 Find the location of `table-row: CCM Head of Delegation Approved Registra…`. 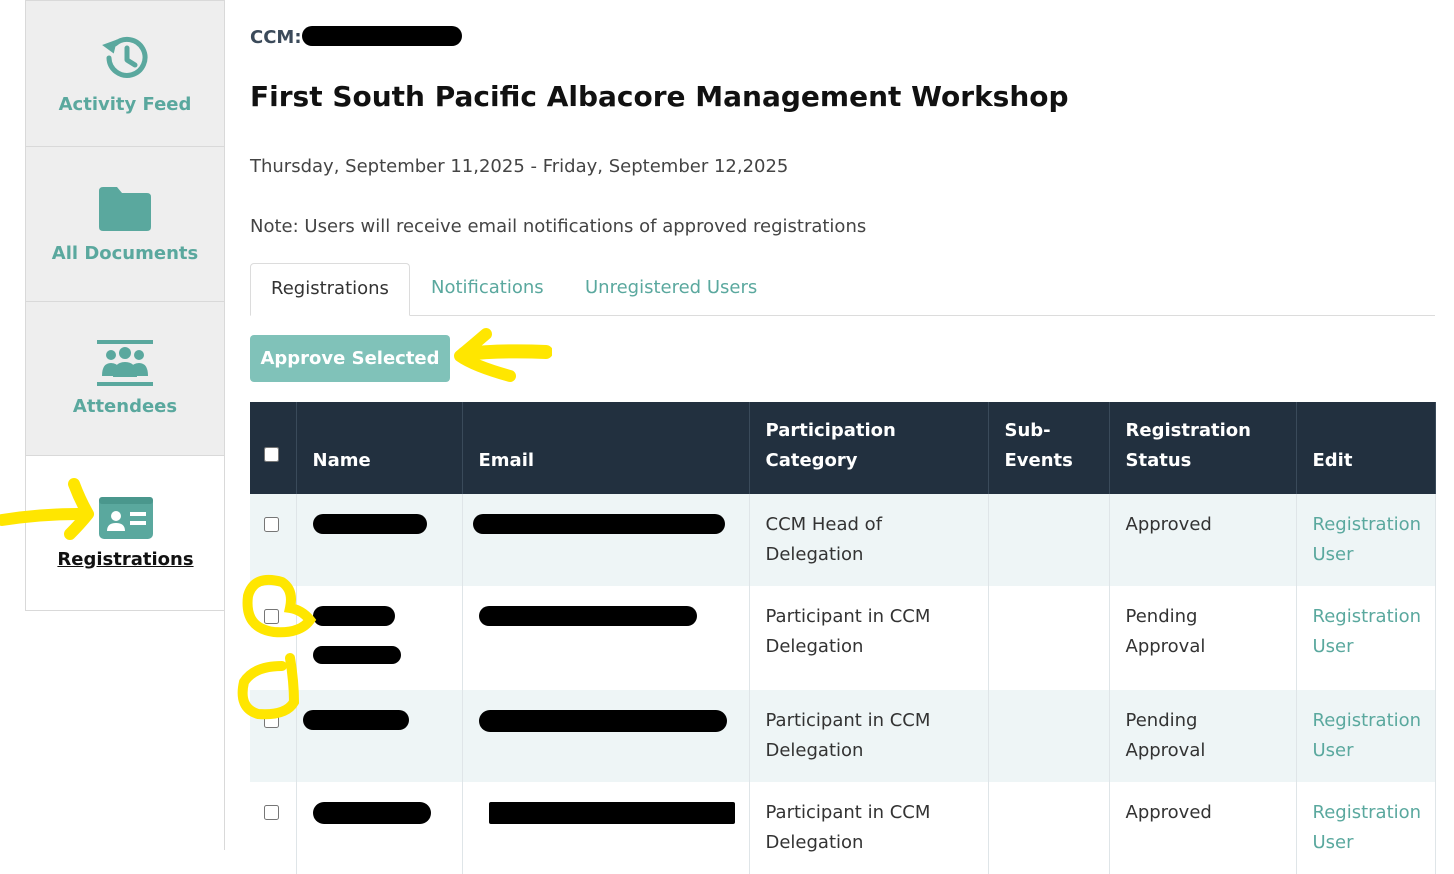

table-row: CCM Head of Delegation Approved Registra… is located at coordinates (843, 540).